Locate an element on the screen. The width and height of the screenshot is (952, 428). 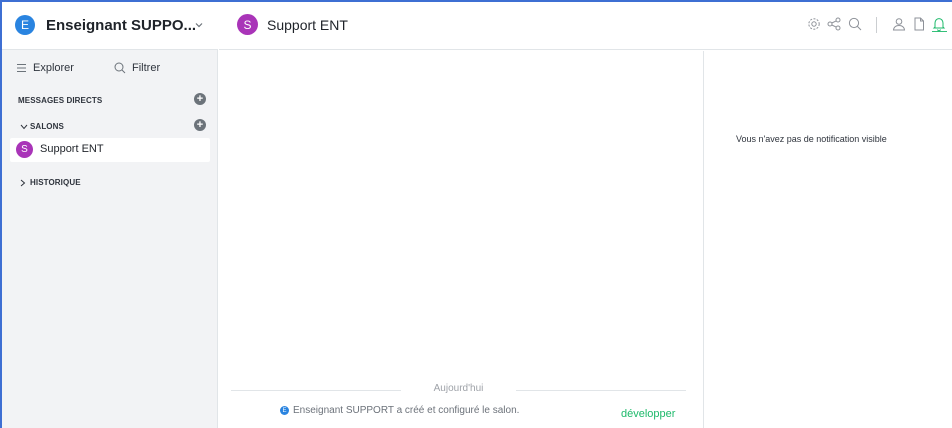
section-label: HISTORIQUE is located at coordinates (55, 182).